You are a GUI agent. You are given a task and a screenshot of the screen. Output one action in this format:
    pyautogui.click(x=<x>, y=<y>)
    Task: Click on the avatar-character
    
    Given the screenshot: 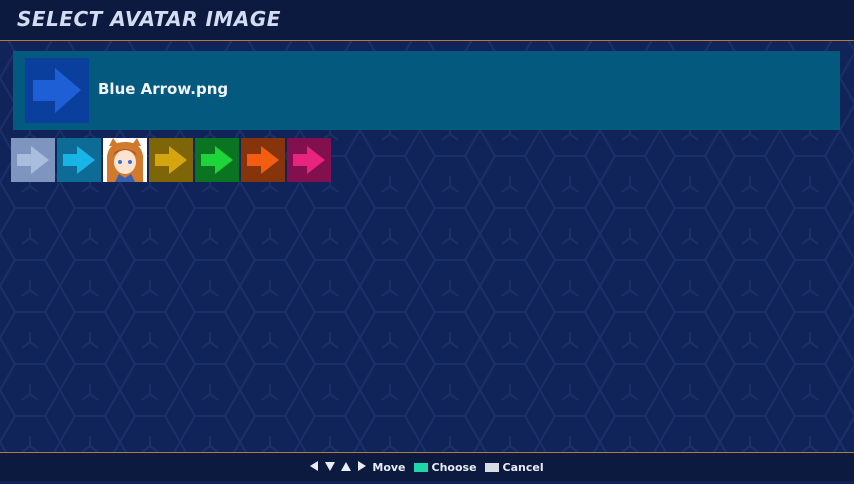 What is the action you would take?
    pyautogui.click(x=125, y=160)
    